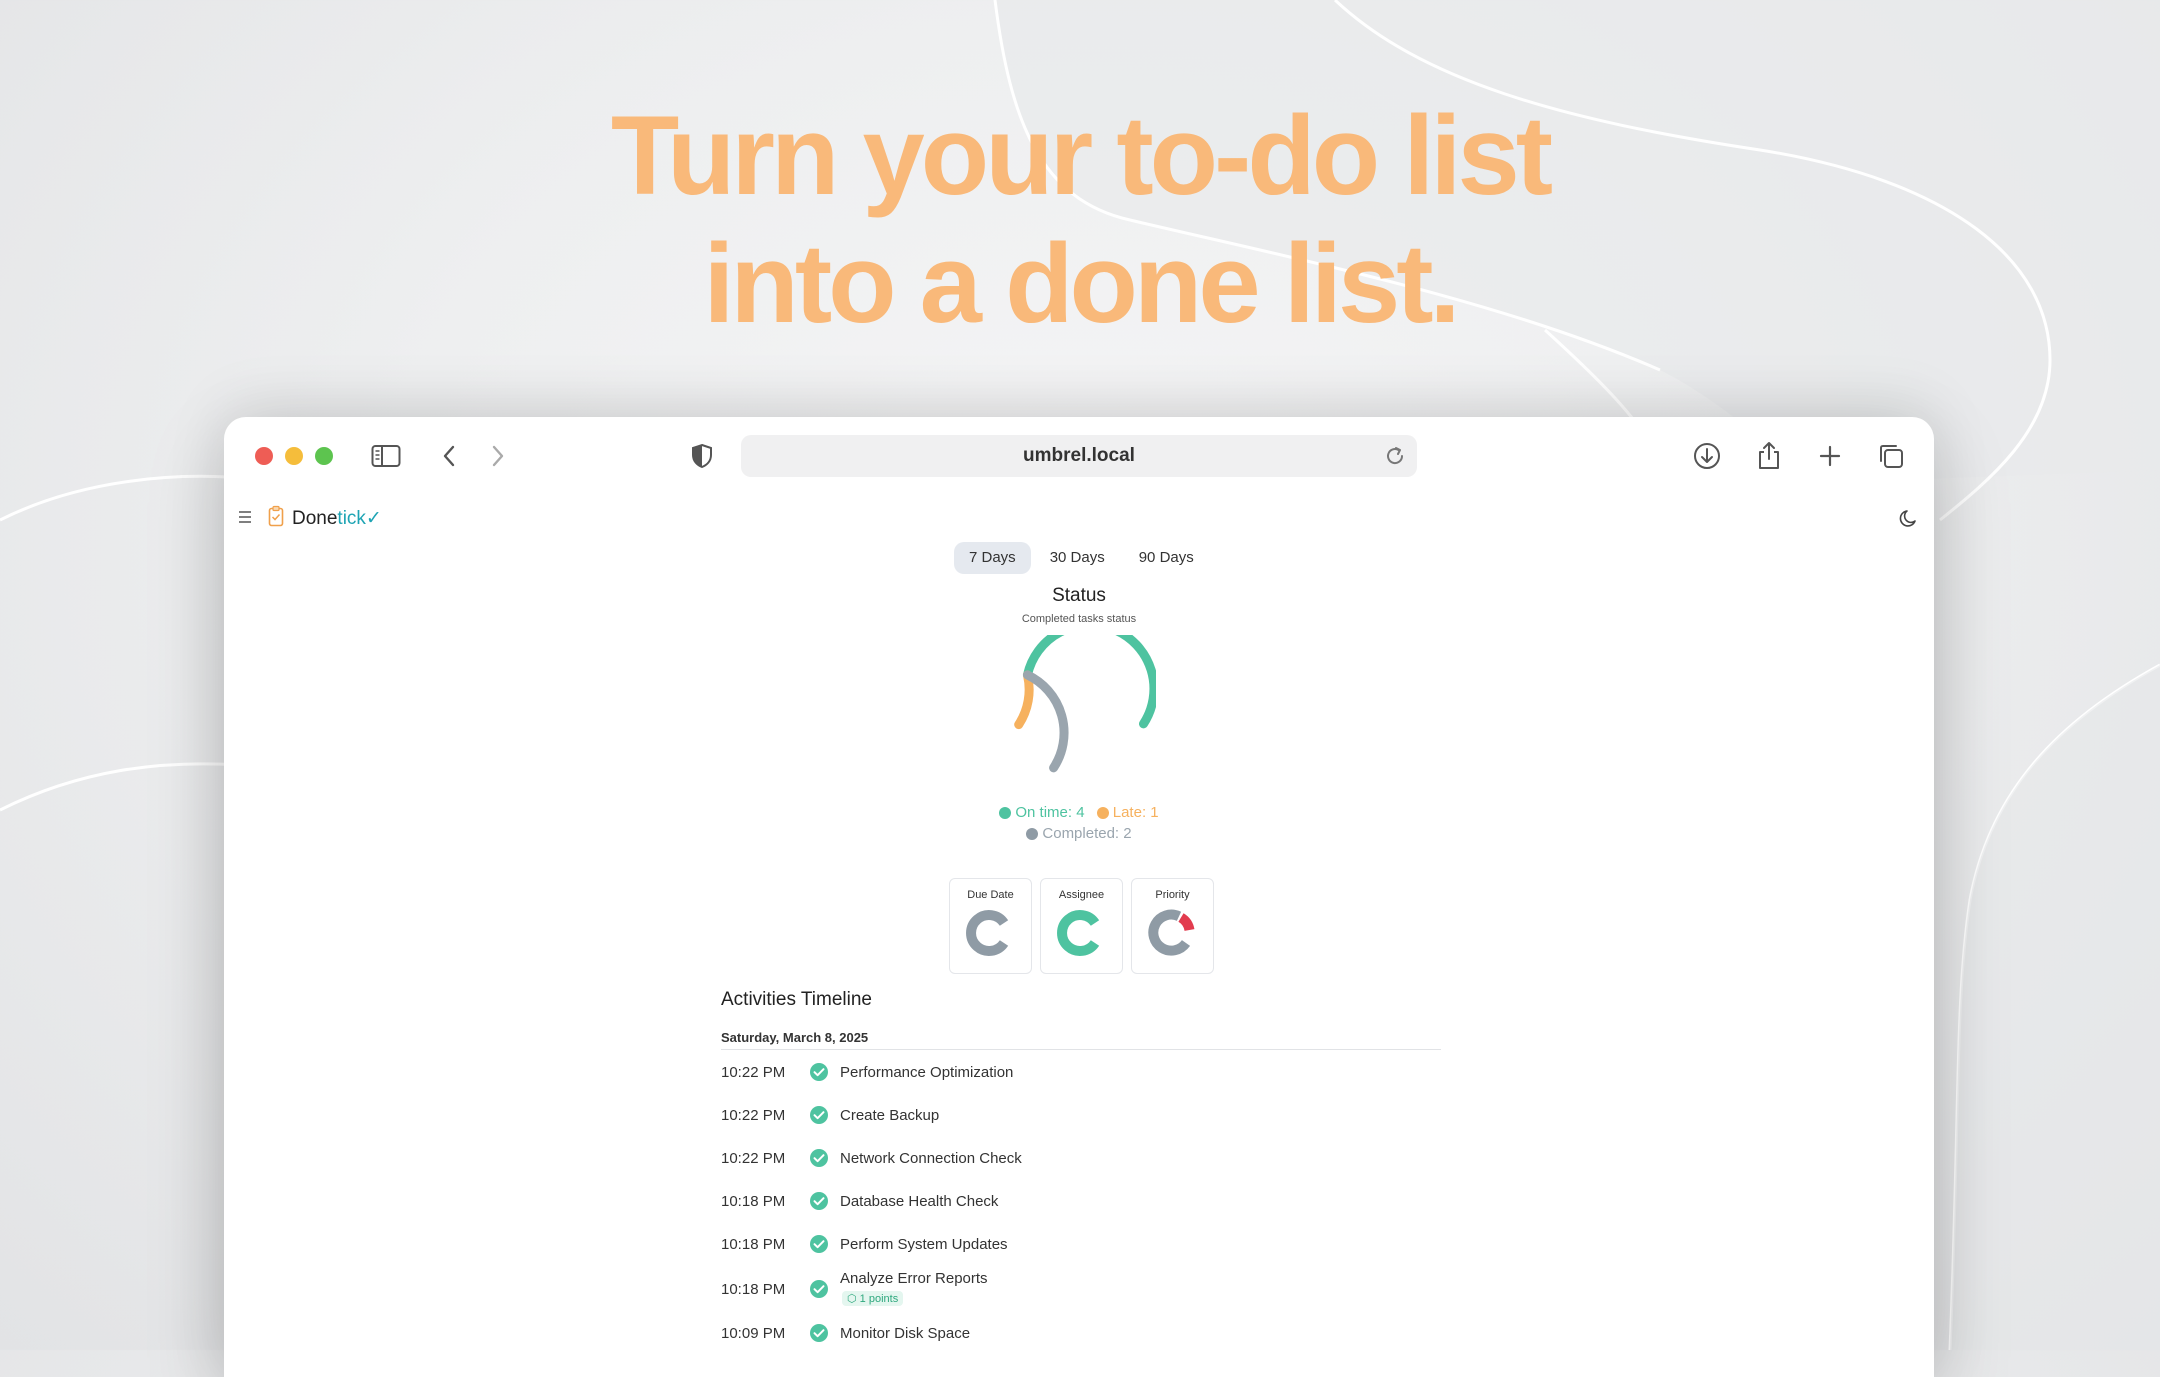 The width and height of the screenshot is (2160, 1377). I want to click on tab-30-days: 30 Days, so click(1077, 558).